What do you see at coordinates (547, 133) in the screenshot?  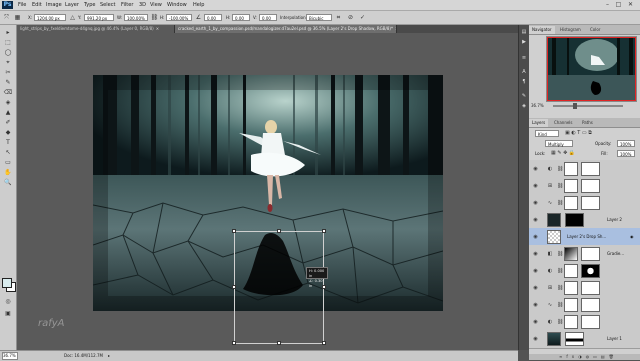 I see `layer-kind-filter: Kind` at bounding box center [547, 133].